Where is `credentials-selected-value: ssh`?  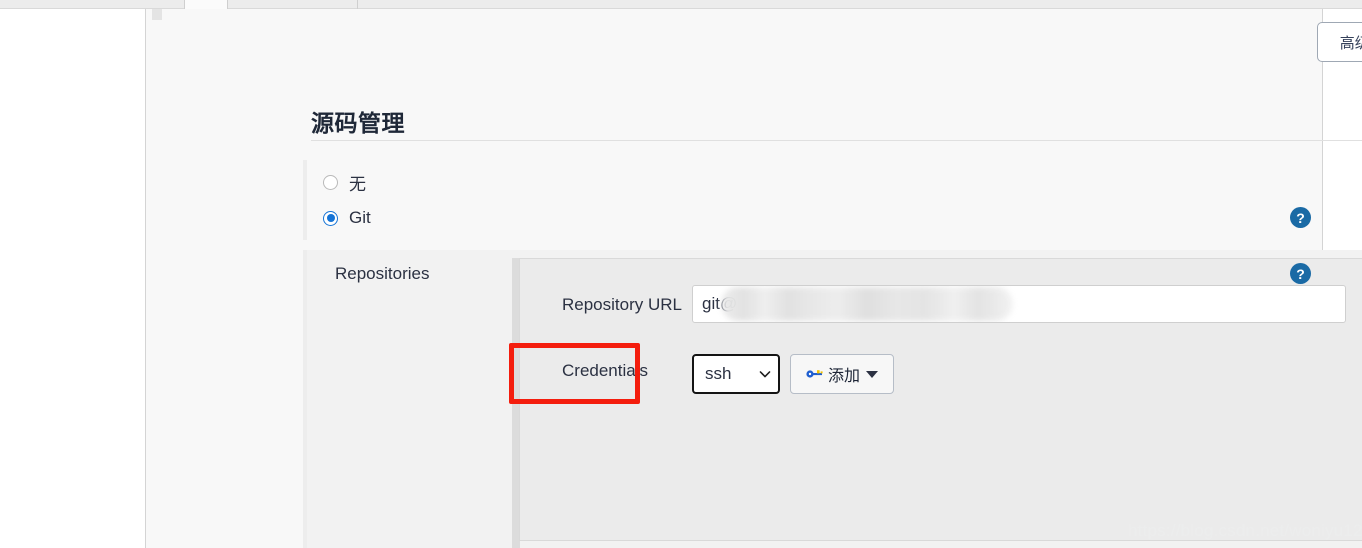
credentials-selected-value: ssh is located at coordinates (718, 373).